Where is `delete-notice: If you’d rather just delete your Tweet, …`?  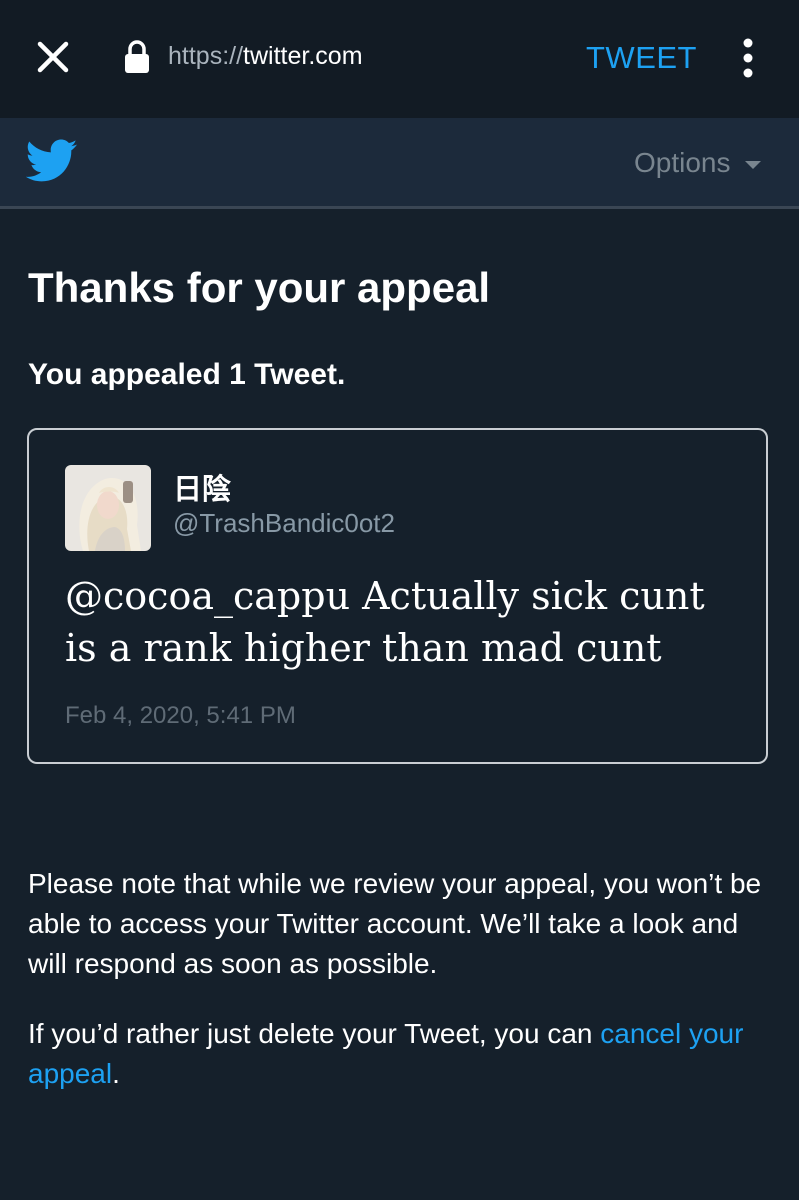
delete-notice: If you’d rather just delete your Tweet, … is located at coordinates (398, 1054).